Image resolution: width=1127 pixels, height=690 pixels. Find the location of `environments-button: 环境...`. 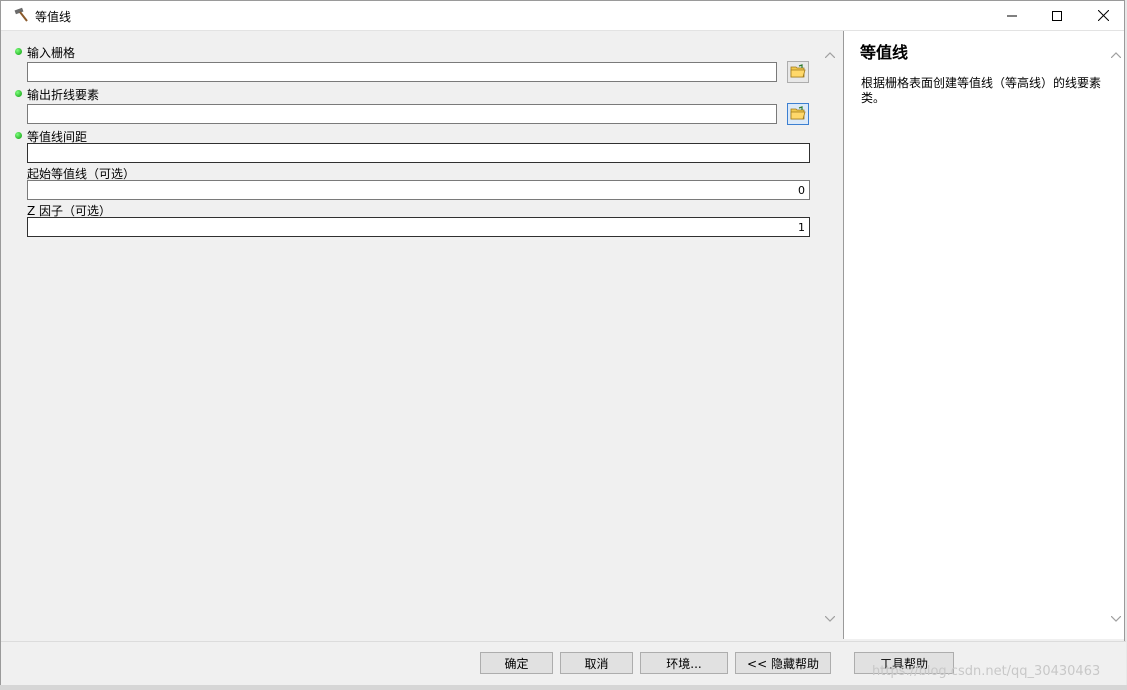

environments-button: 环境... is located at coordinates (684, 663).